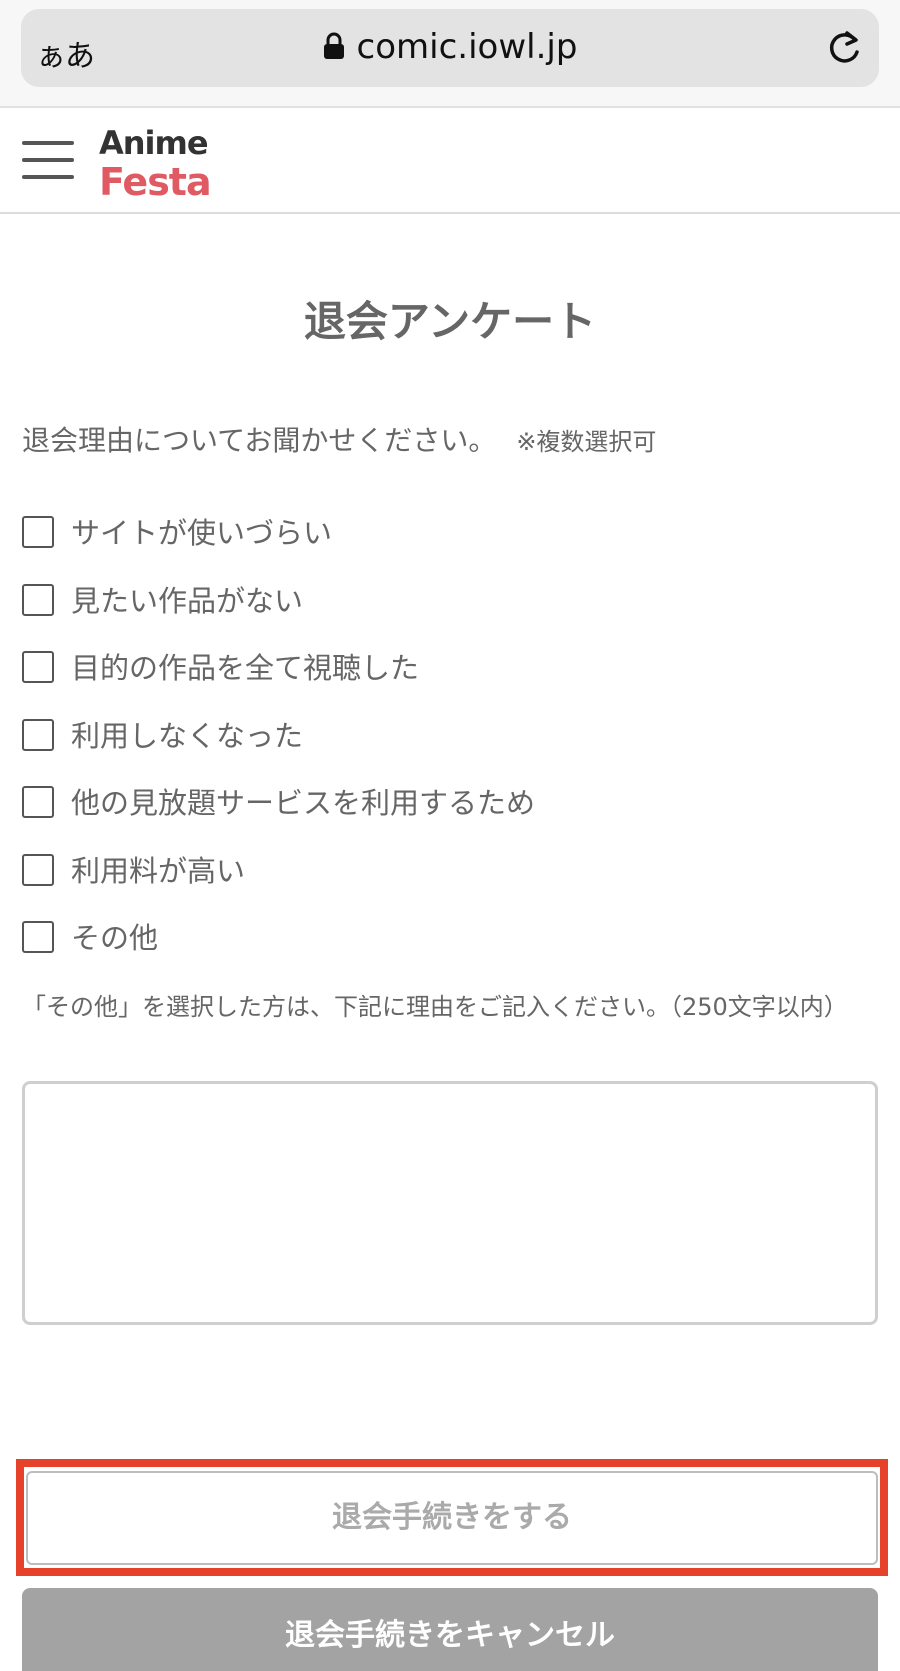 This screenshot has width=900, height=1671. What do you see at coordinates (586, 442) in the screenshot?
I see `multiple-choice-note: ※複数選択可` at bounding box center [586, 442].